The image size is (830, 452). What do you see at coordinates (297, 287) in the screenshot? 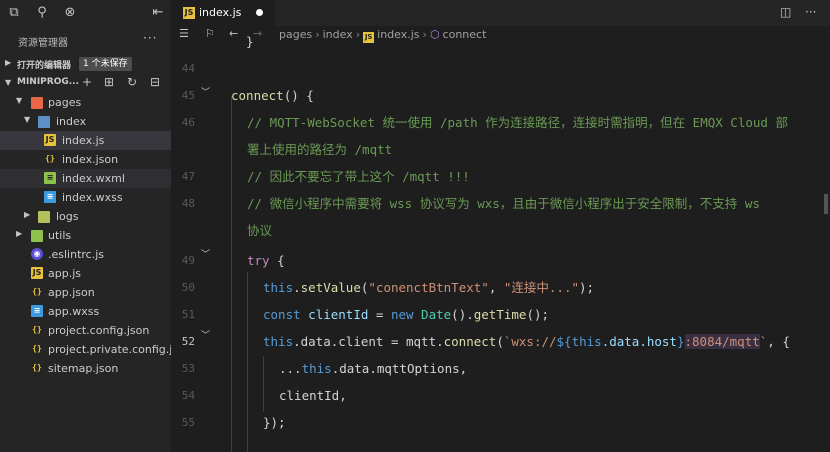
I see `code-token: .` at bounding box center [297, 287].